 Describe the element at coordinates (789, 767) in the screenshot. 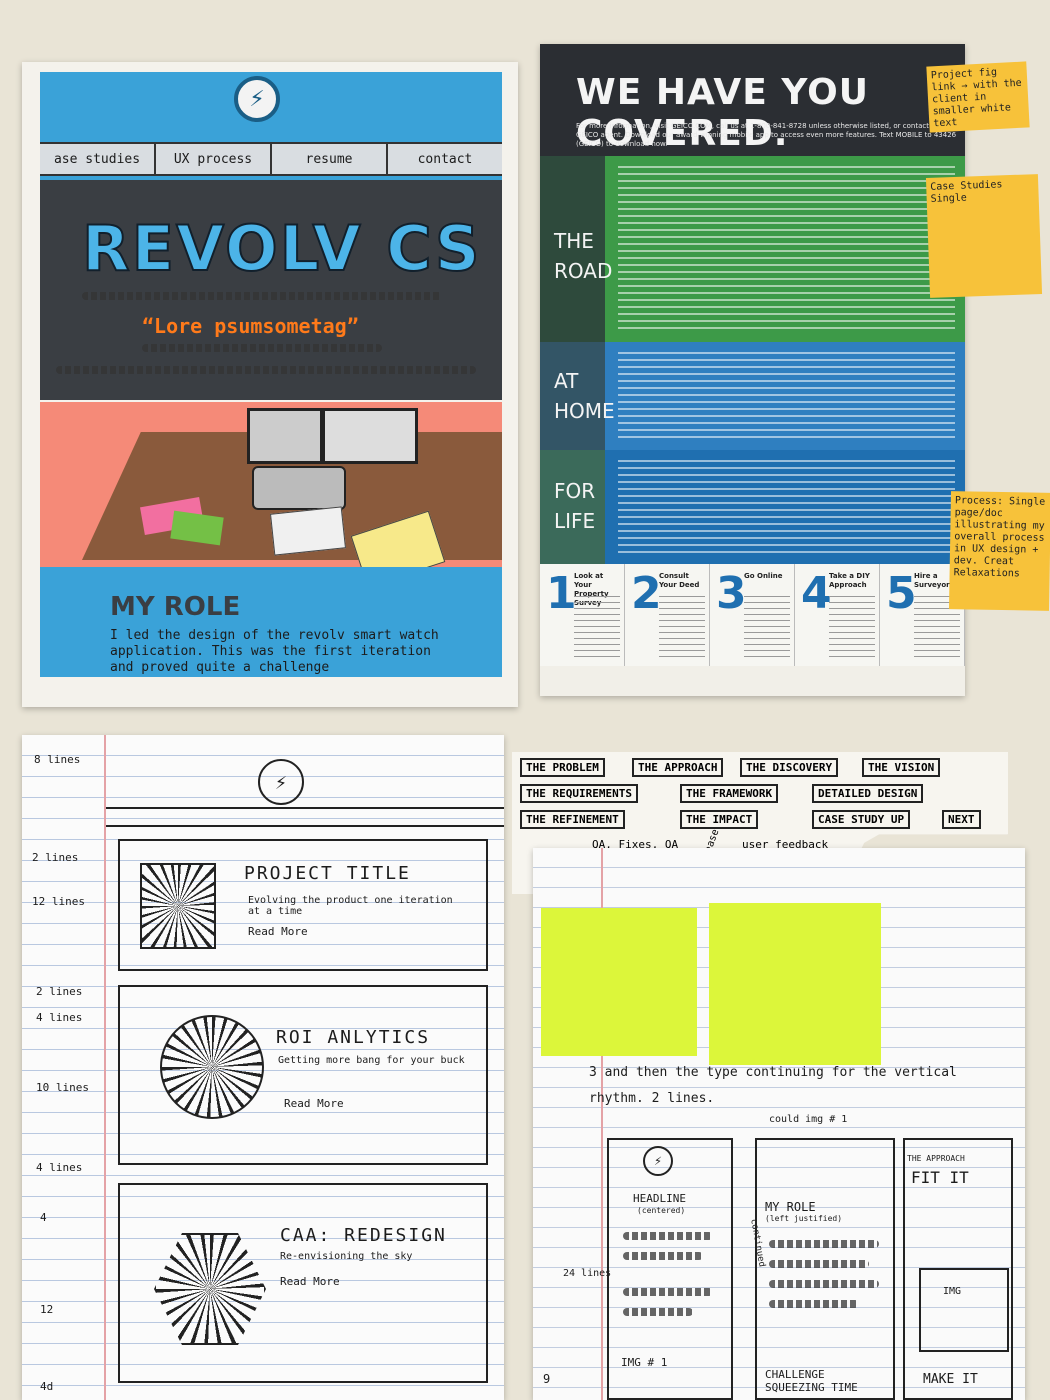

I see `flow-step: THE DISCOVERY` at that location.